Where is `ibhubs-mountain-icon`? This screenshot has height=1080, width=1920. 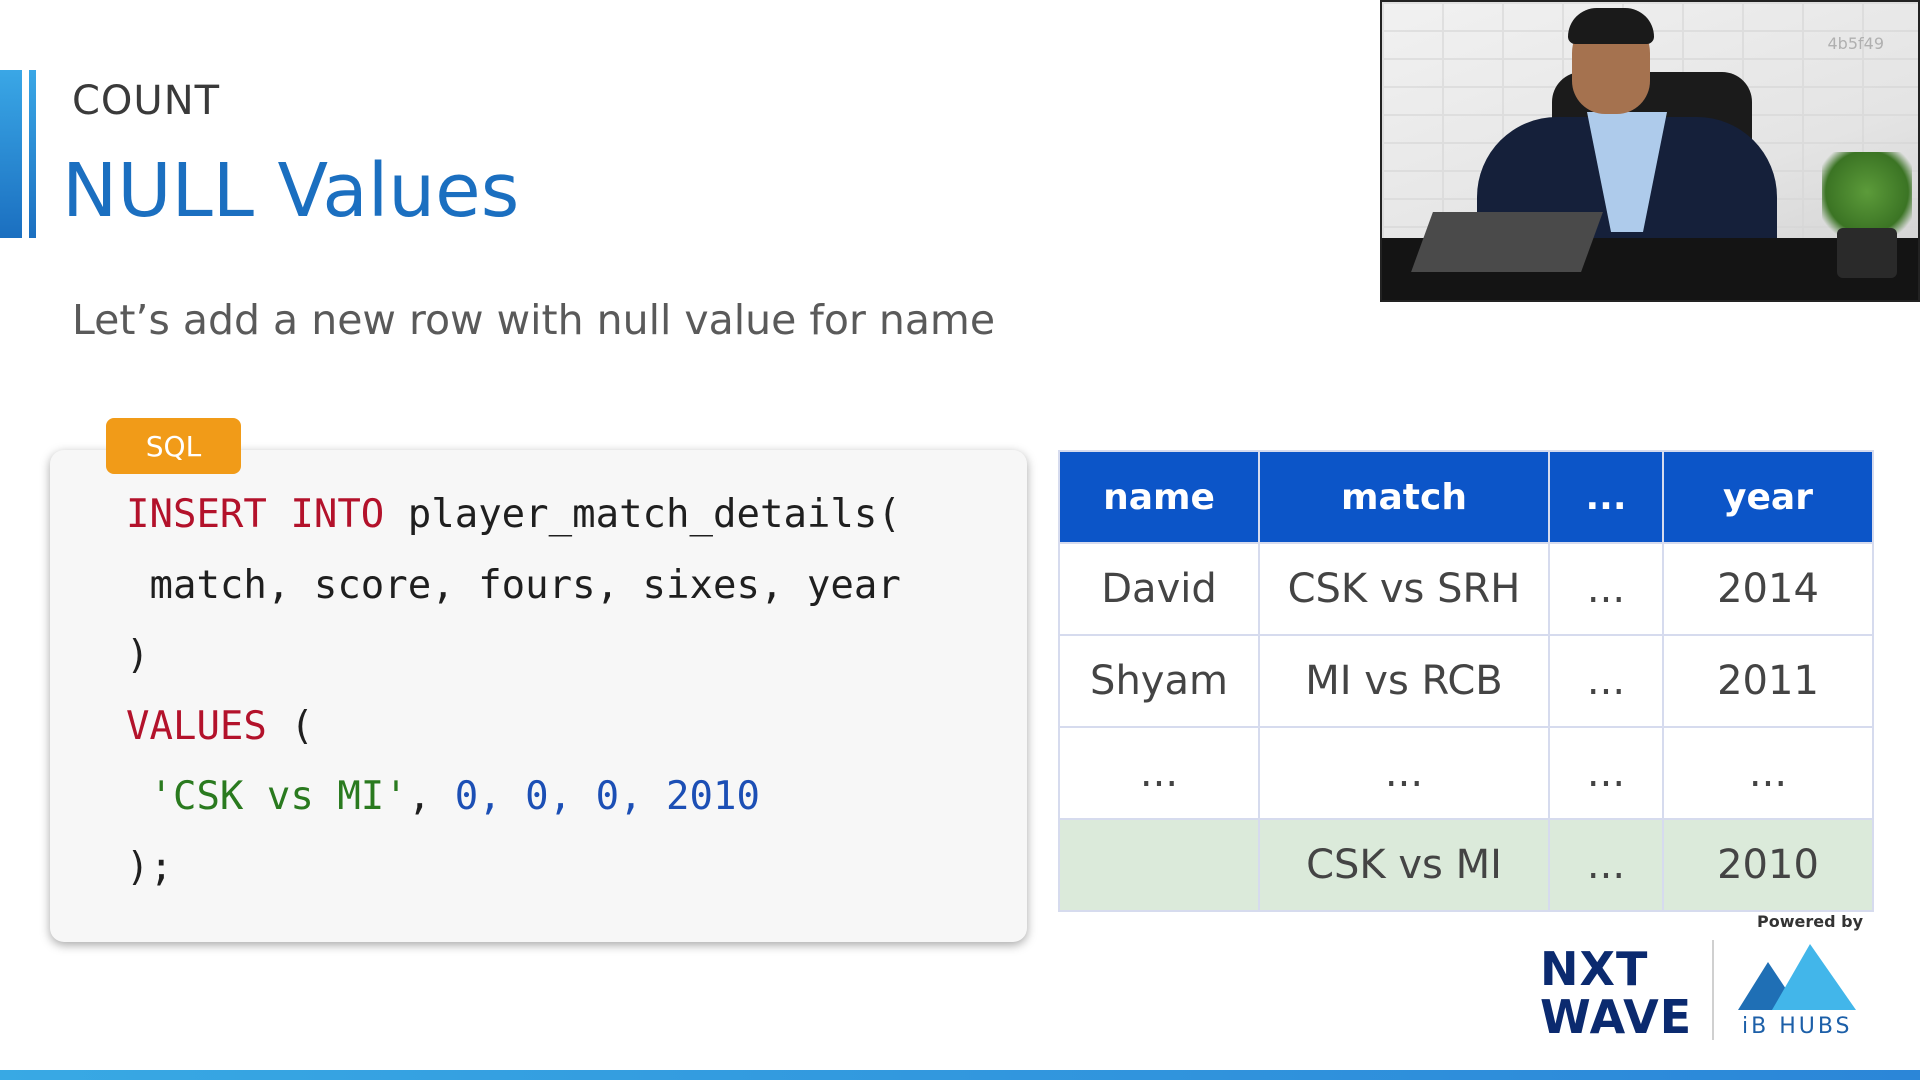
ibhubs-mountain-icon is located at coordinates (1797, 977).